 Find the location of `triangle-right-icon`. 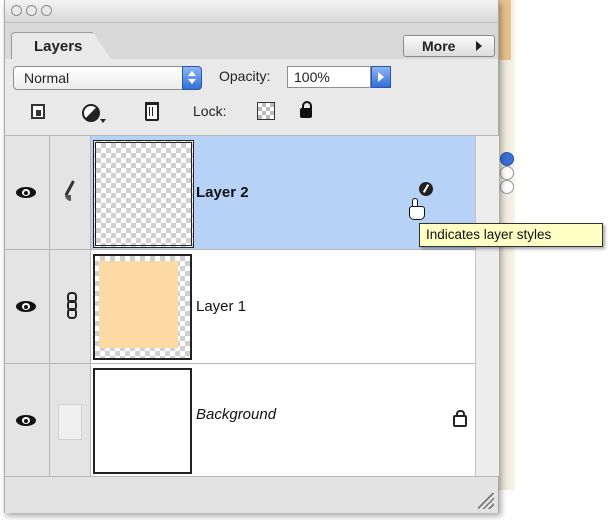

triangle-right-icon is located at coordinates (479, 46).